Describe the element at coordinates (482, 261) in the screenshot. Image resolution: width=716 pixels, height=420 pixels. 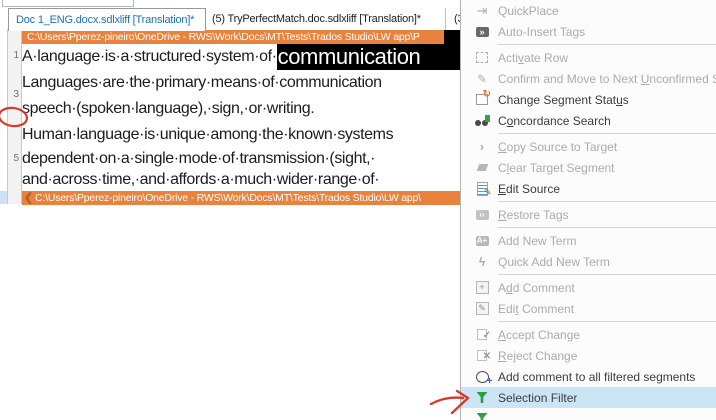
I see `quick-add-new-term-icon: ϟ` at that location.